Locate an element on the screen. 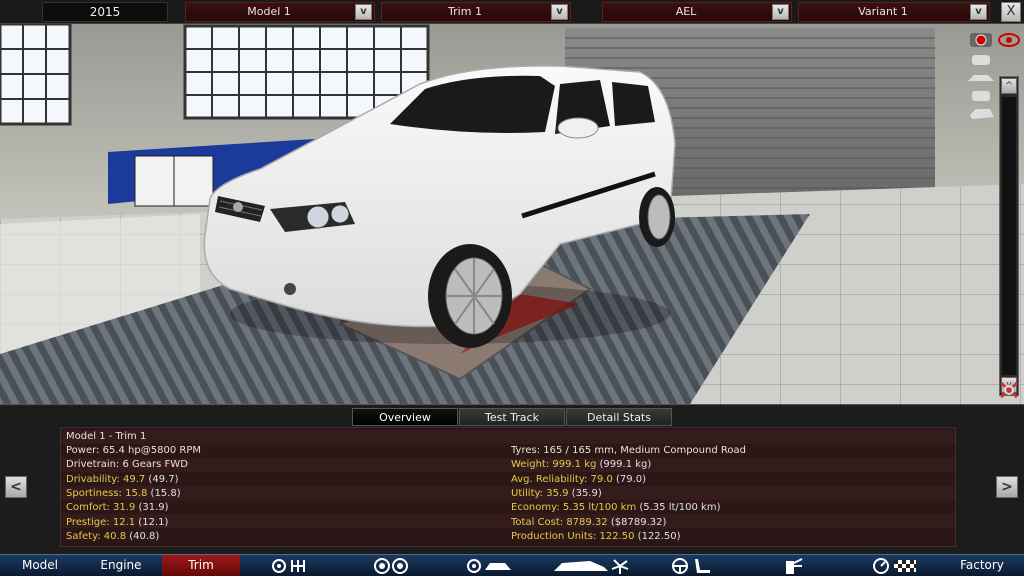 The image size is (1024, 576). spray-icon is located at coordinates (794, 566).